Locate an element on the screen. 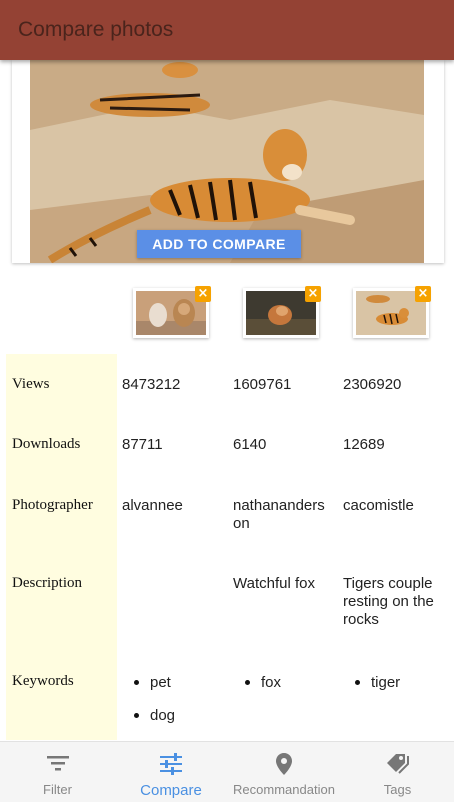 This screenshot has width=454, height=802. downloads-value: 12689 is located at coordinates (364, 444).